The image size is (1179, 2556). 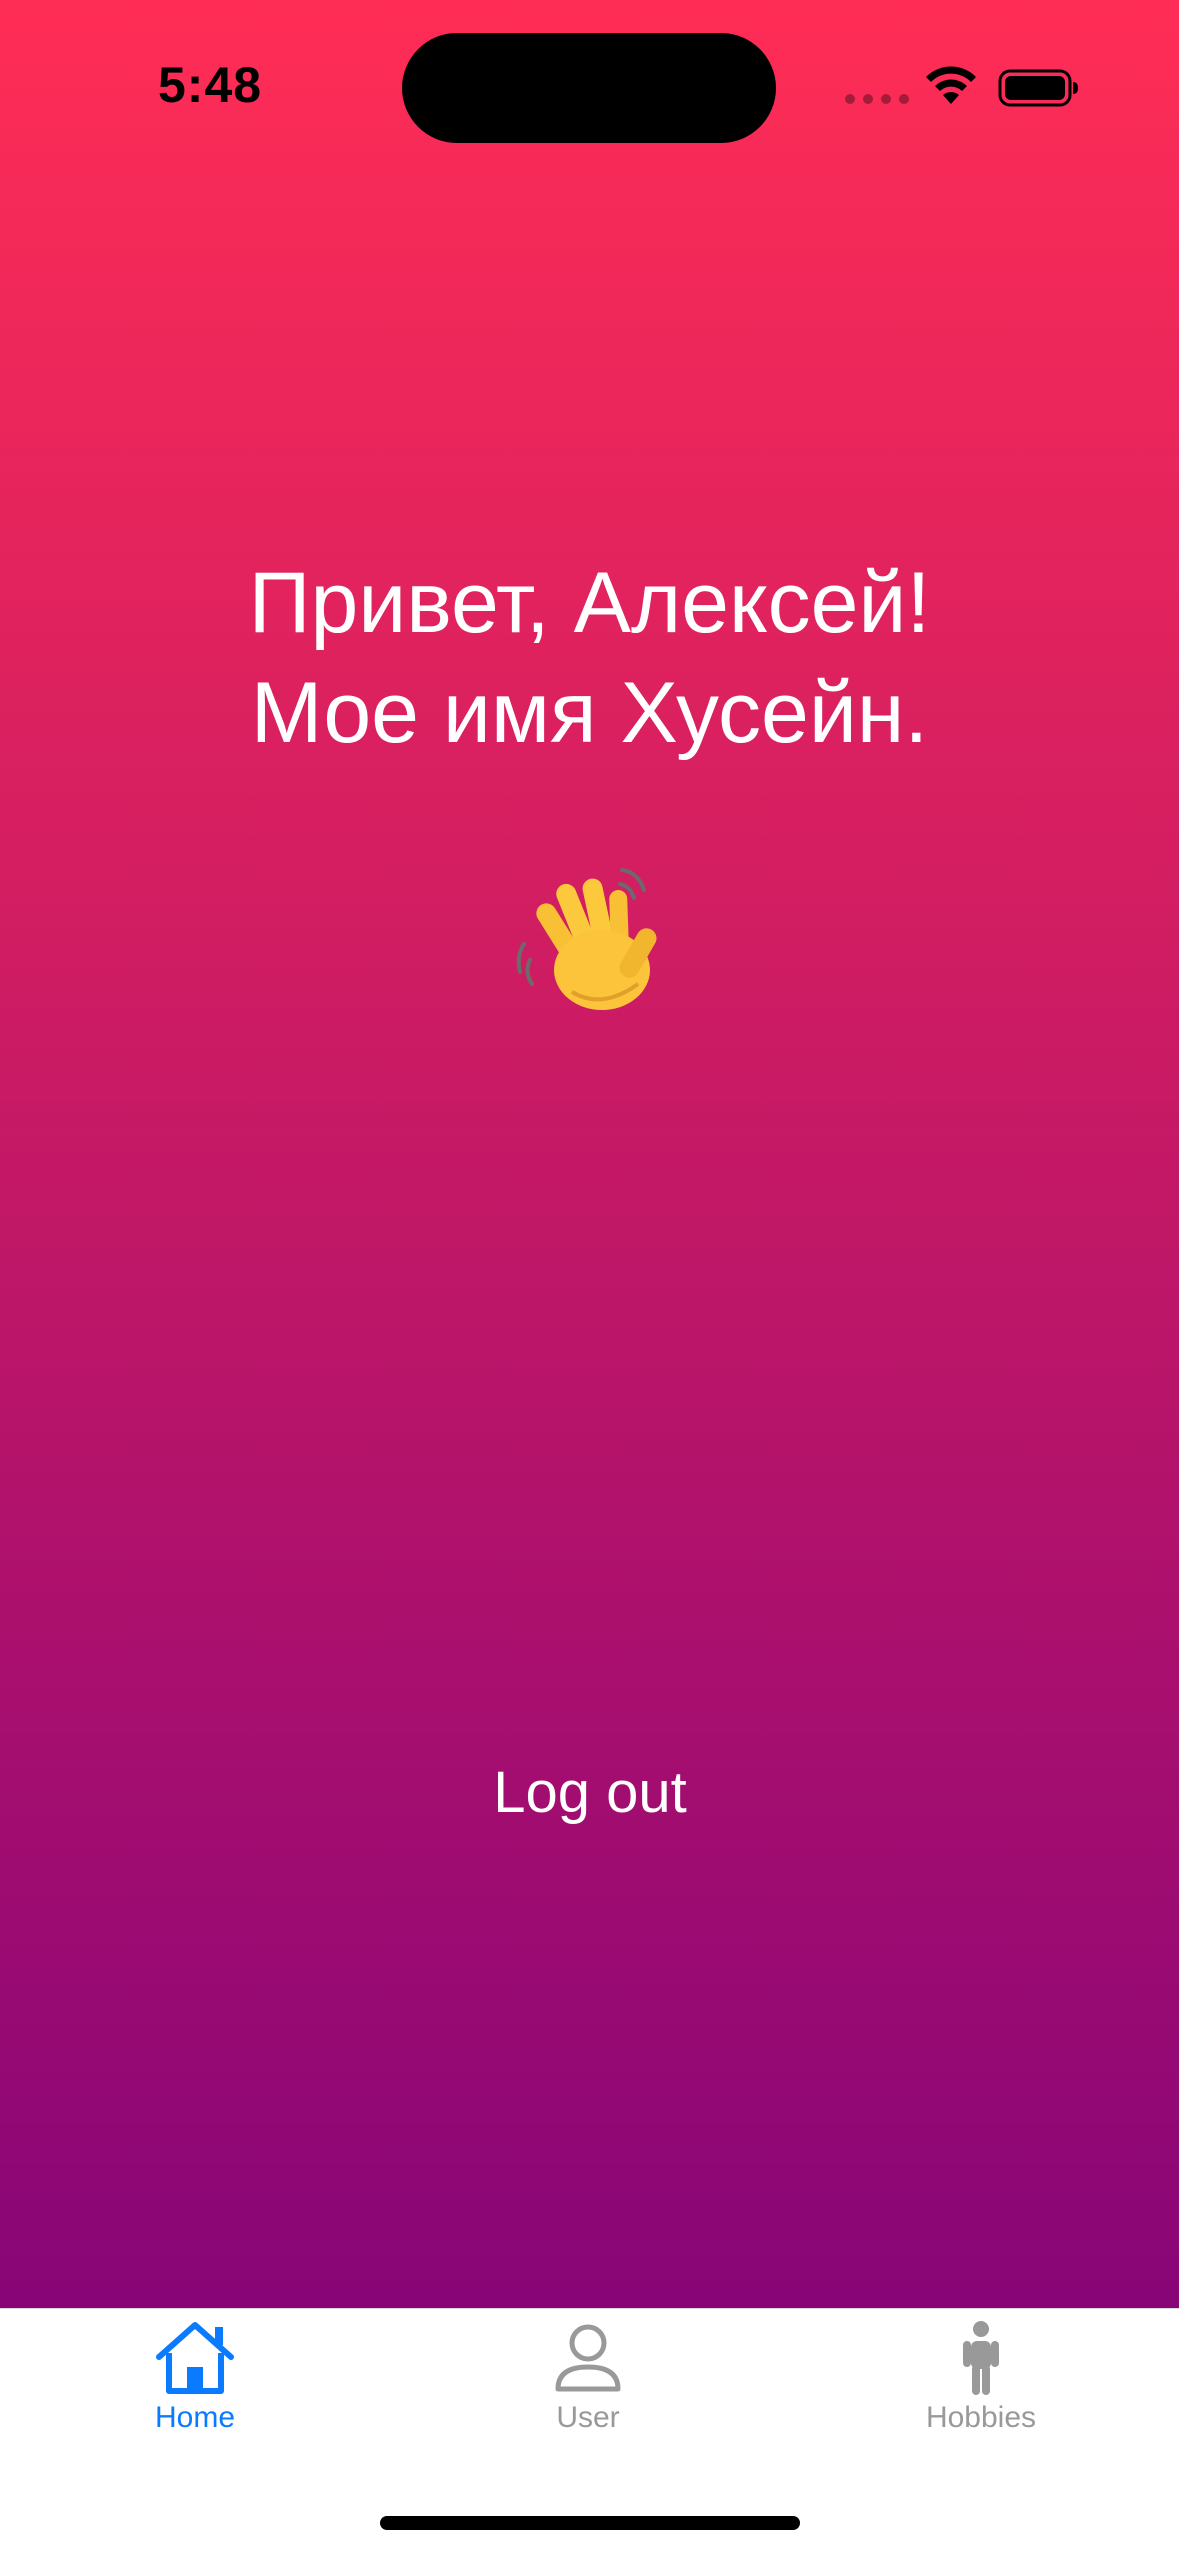 I want to click on tab-home: Home, so click(x=195, y=2394).